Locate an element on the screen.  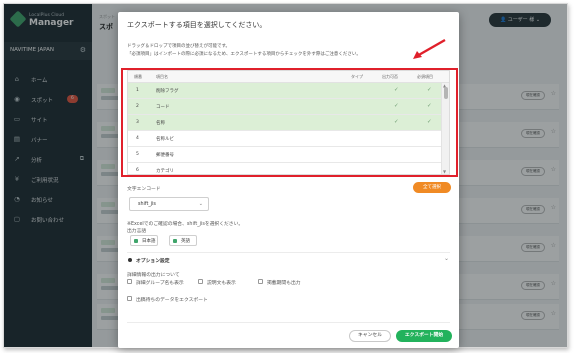
dialog-title: エクスポートする項目を選択してください。 is located at coordinates (197, 25).